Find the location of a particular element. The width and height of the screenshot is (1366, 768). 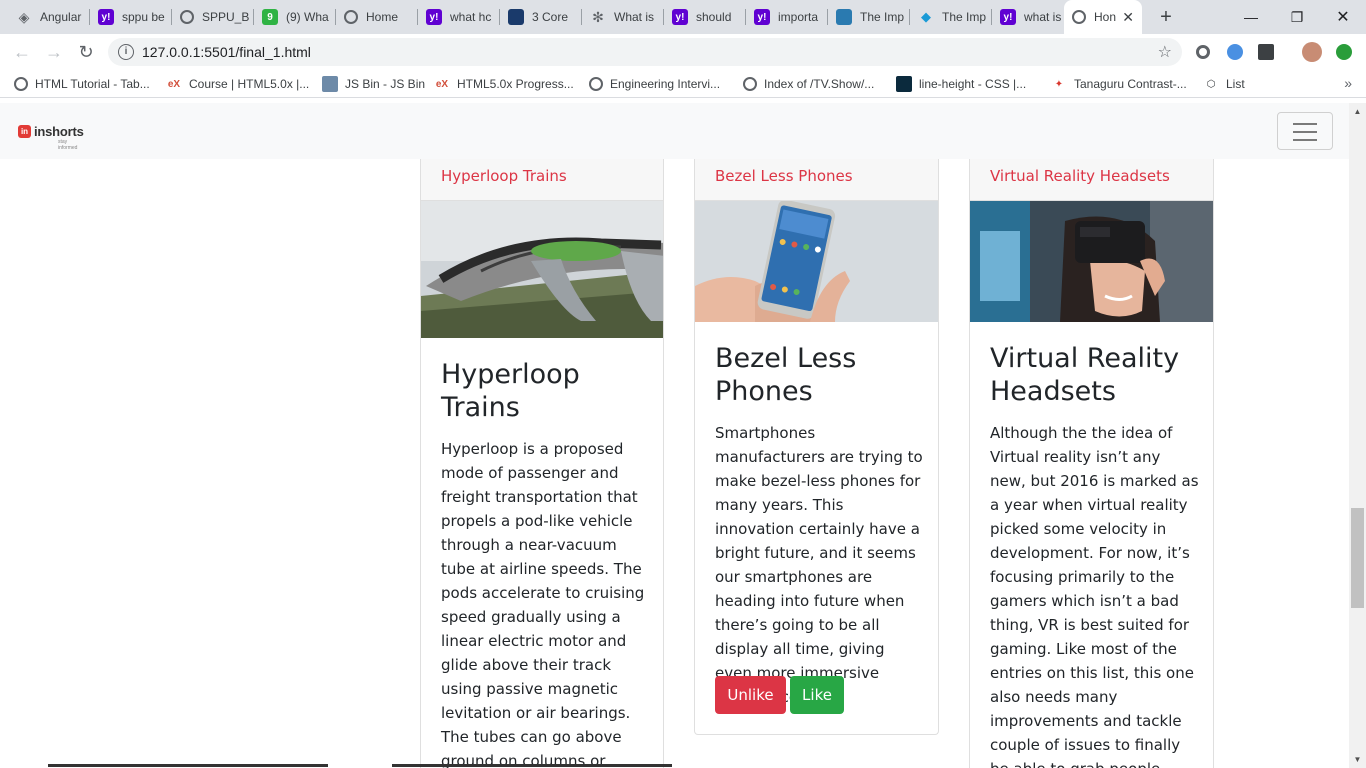

bookmark-star-icon: ☆ is located at coordinates (1165, 52).